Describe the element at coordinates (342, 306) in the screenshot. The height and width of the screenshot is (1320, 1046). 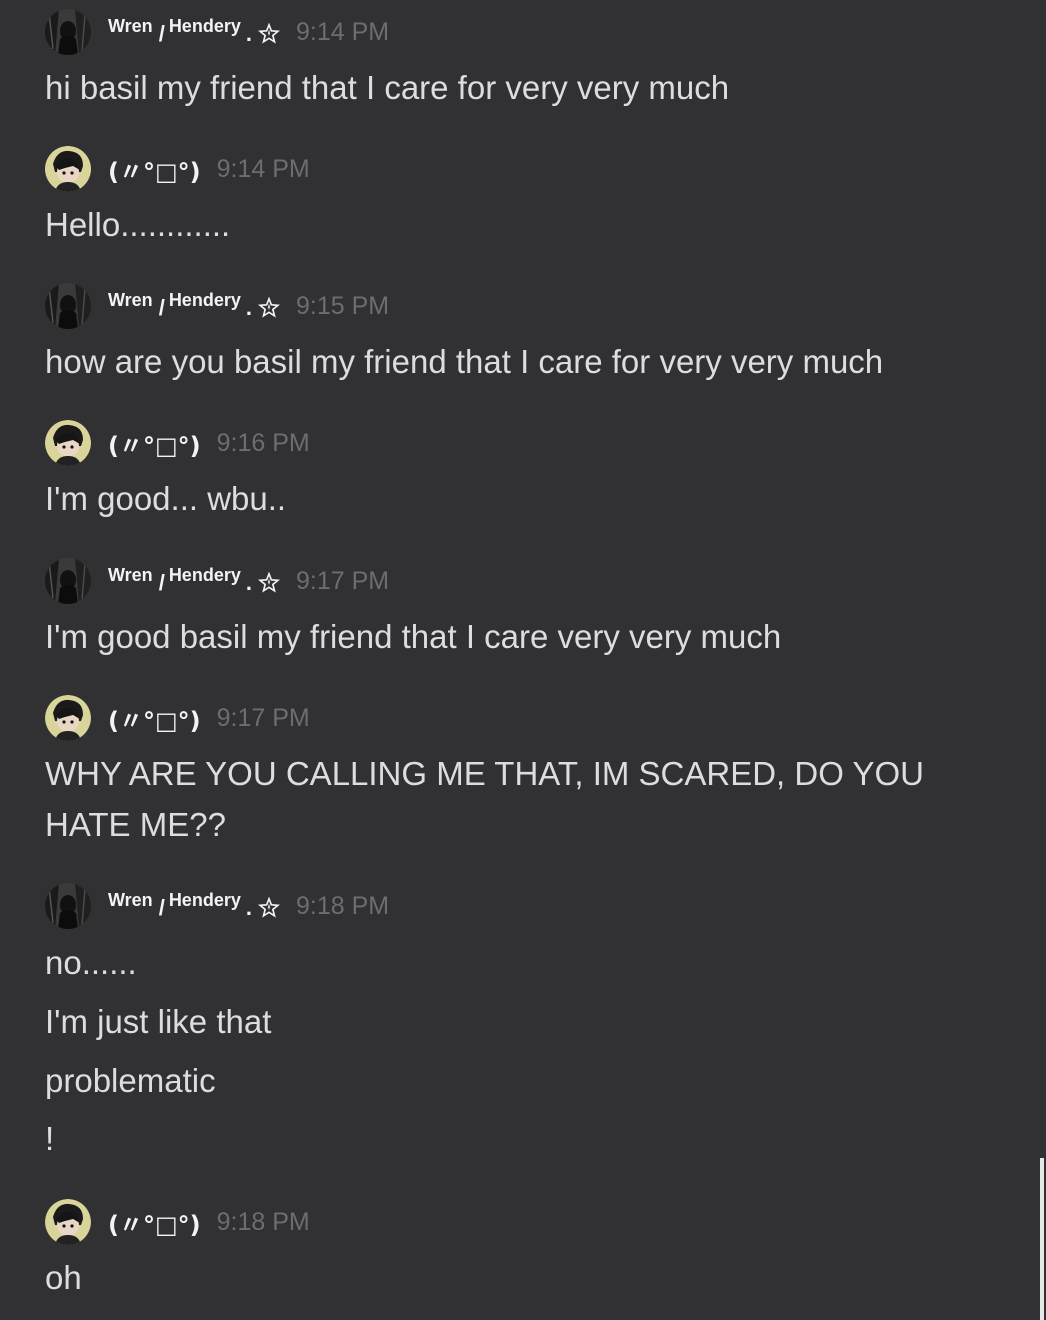
I see `timestamp: 9:15 PM` at that location.